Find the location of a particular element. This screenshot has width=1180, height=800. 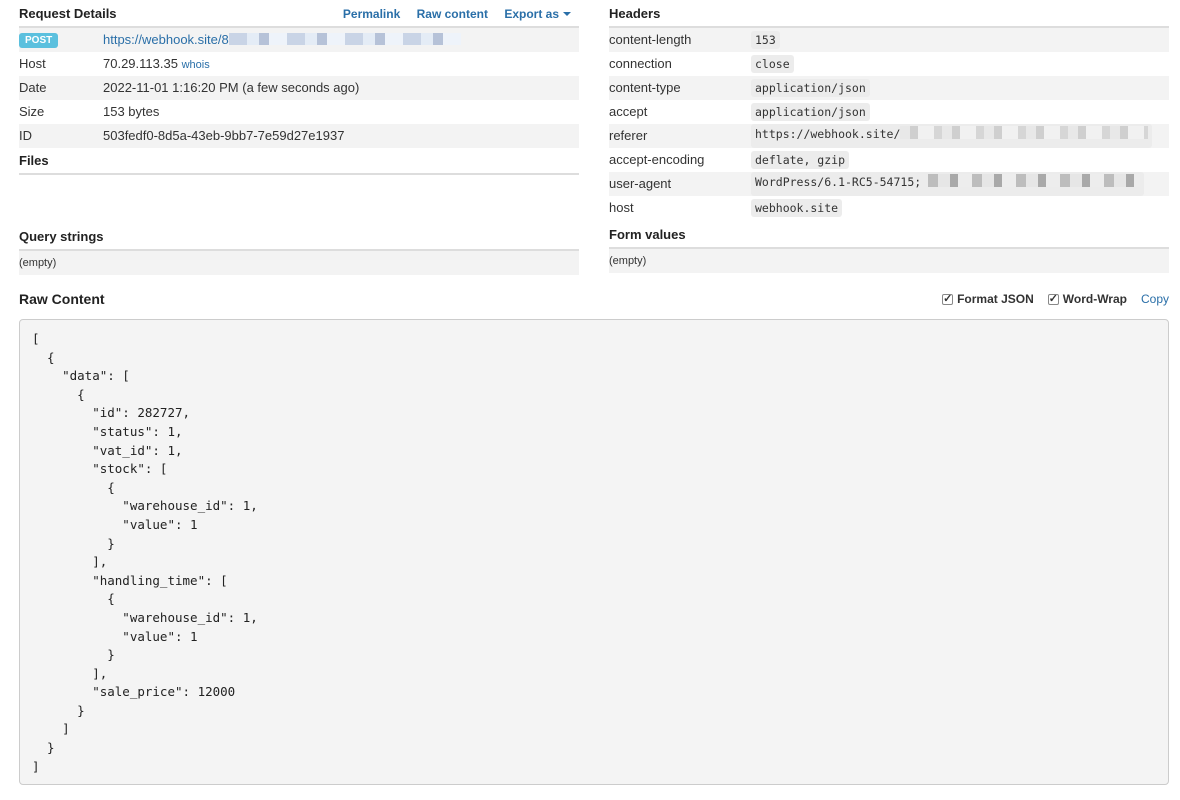

form-values-header: Form values is located at coordinates (889, 235).